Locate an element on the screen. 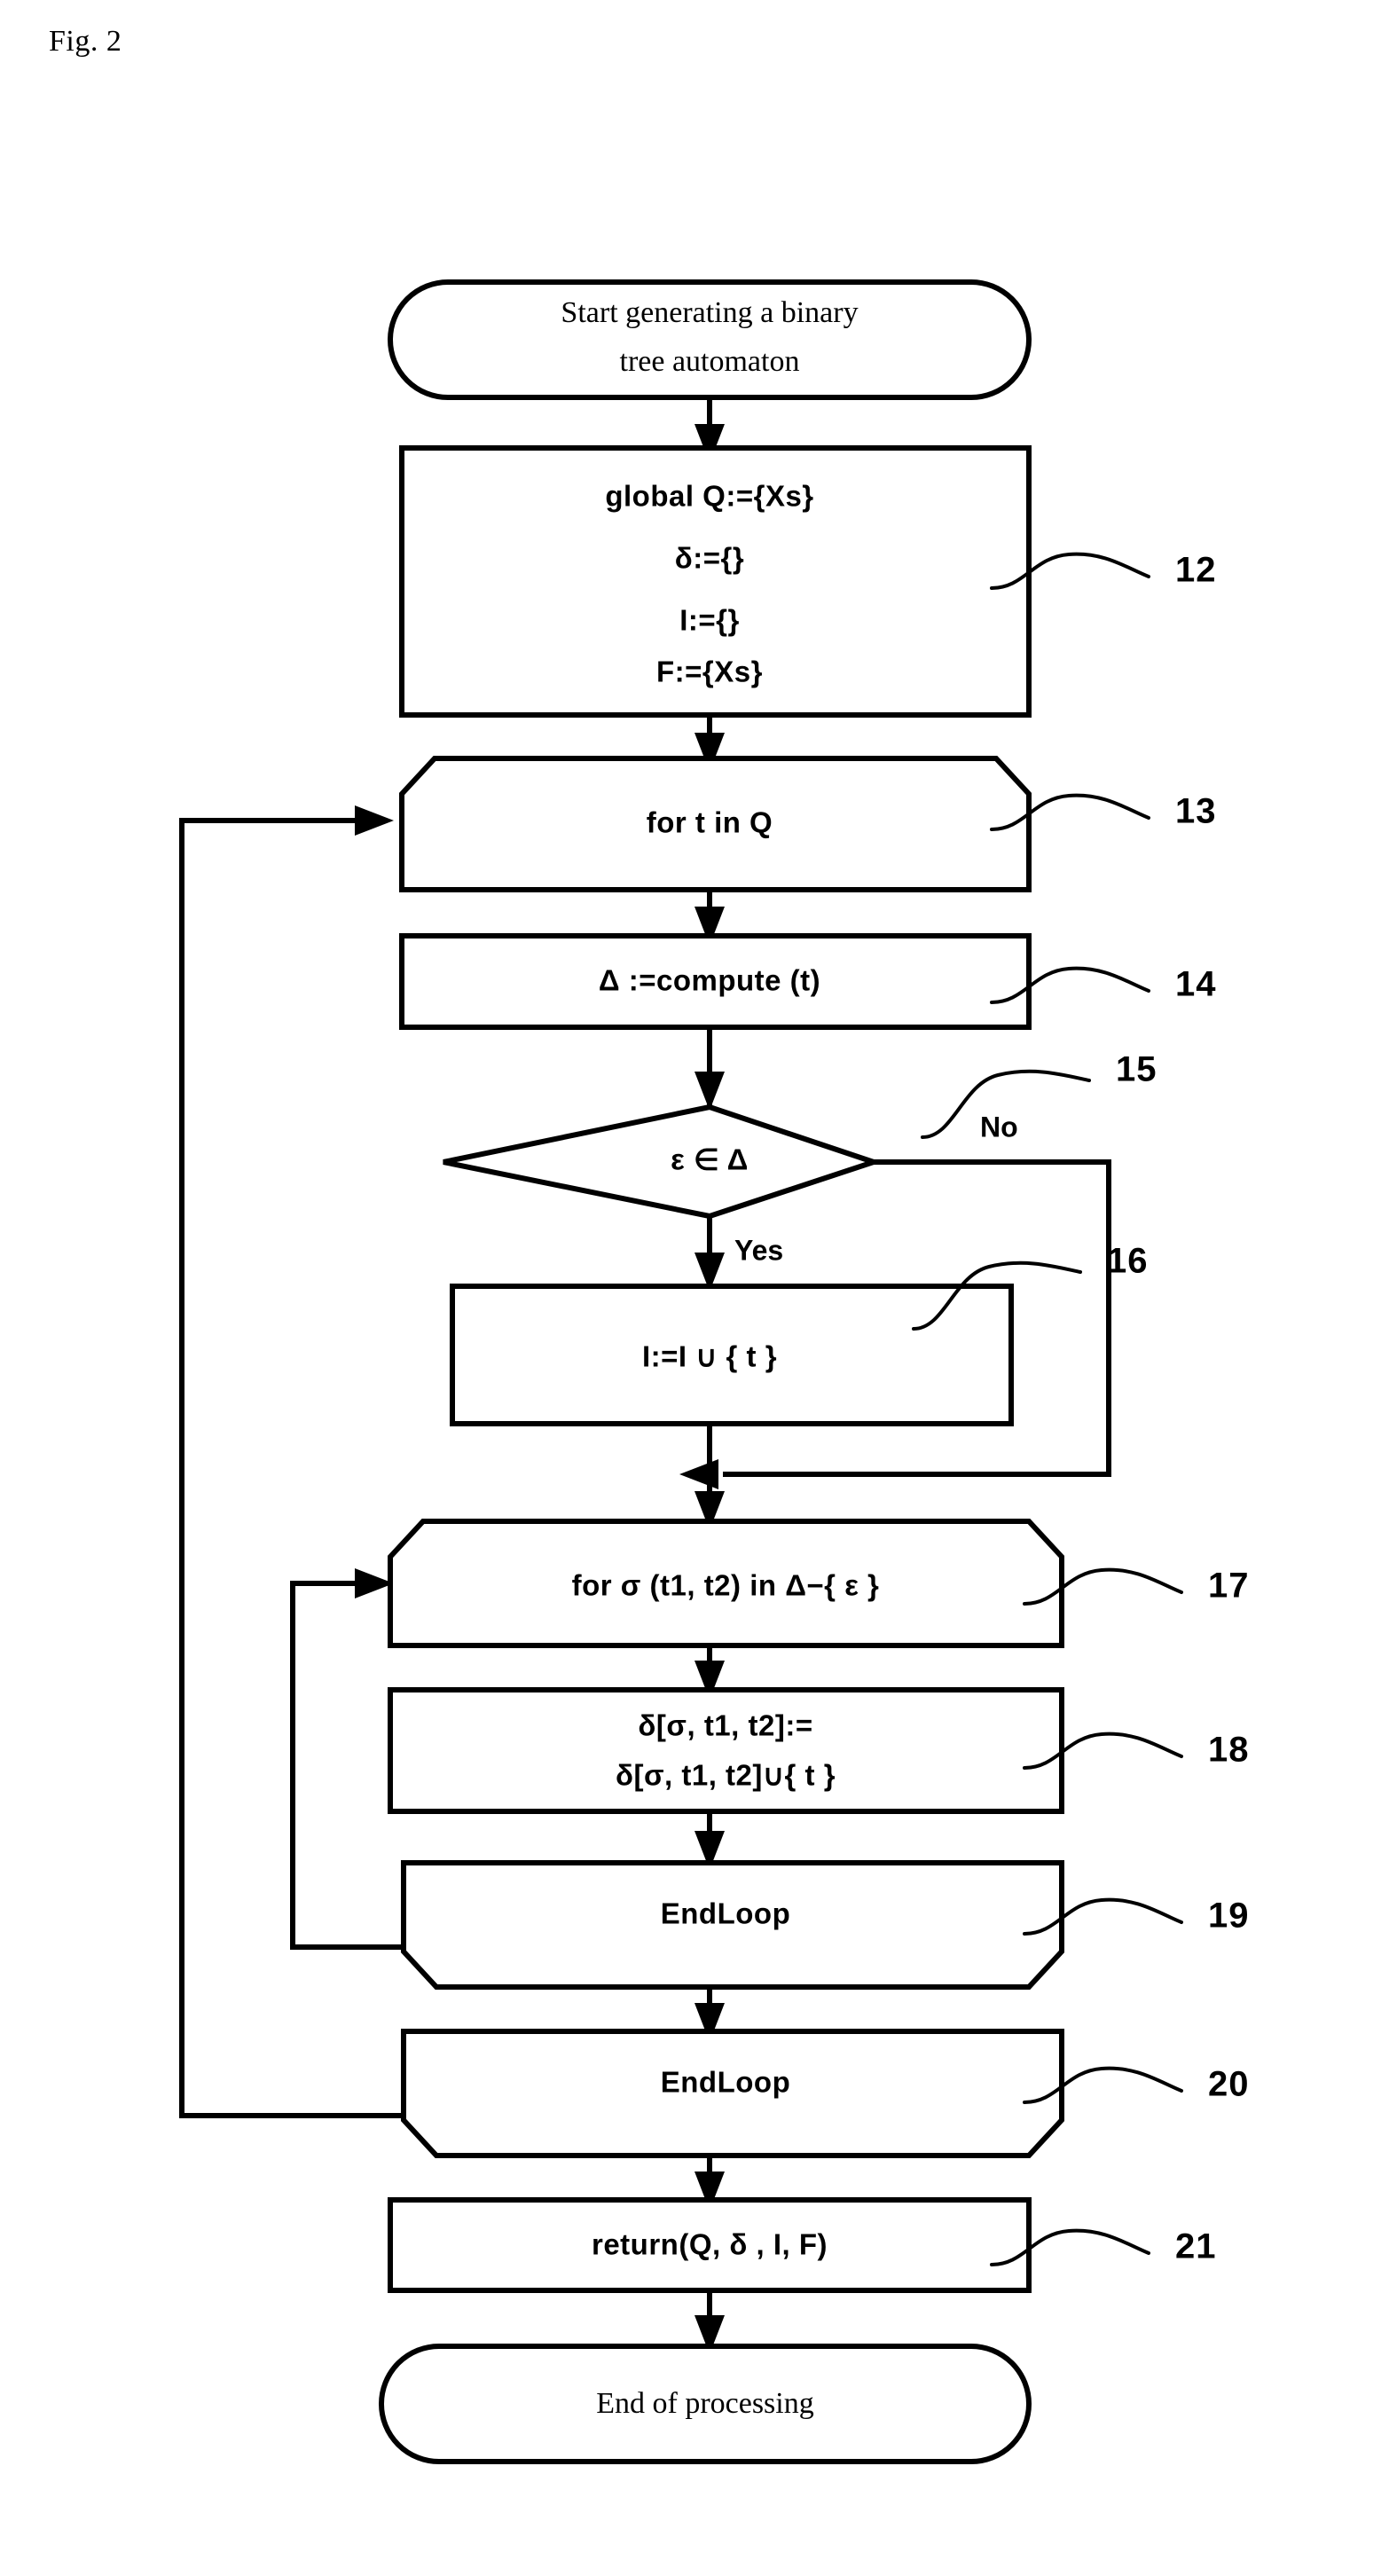  node-decision-label: ε ∈ Δ is located at coordinates (710, 1159).